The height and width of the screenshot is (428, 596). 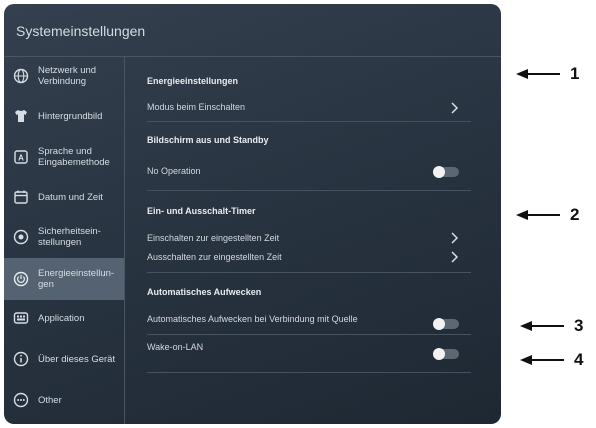 I want to click on sidebar-item-label: Datum und Zeit, so click(x=70, y=197).